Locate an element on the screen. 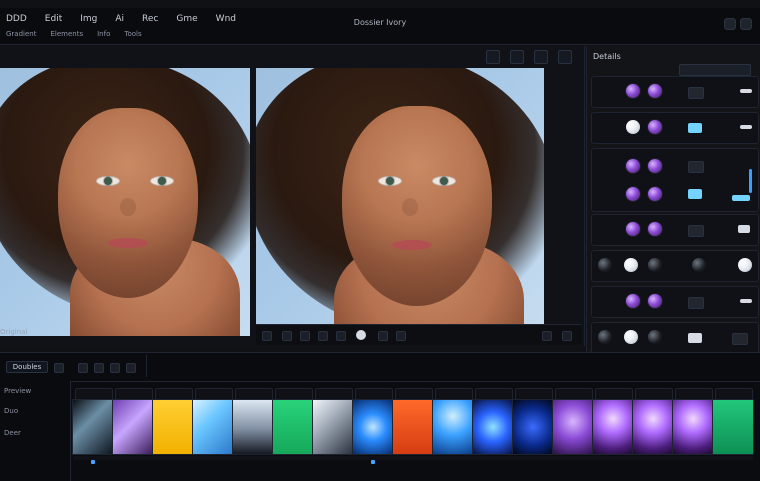  compare-tool-icon is located at coordinates (541, 57).